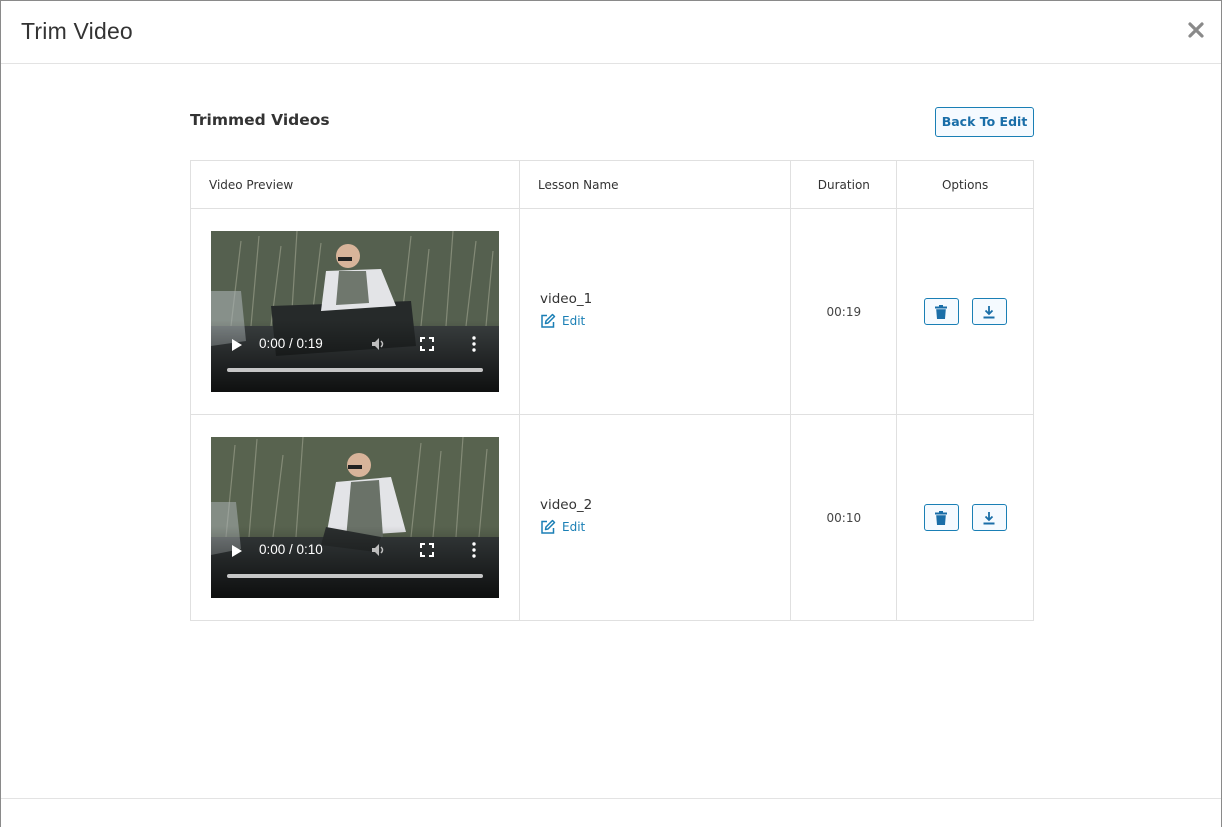 Image resolution: width=1224 pixels, height=827 pixels. What do you see at coordinates (655, 517) in the screenshot?
I see `lesson-name-cell: video_2 Edit` at bounding box center [655, 517].